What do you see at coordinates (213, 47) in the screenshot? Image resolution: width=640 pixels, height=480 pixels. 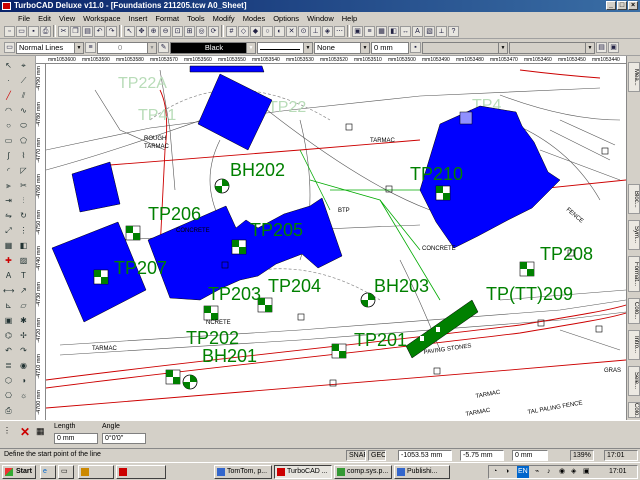 I see `pen-color-select: Black ▼` at bounding box center [213, 47].